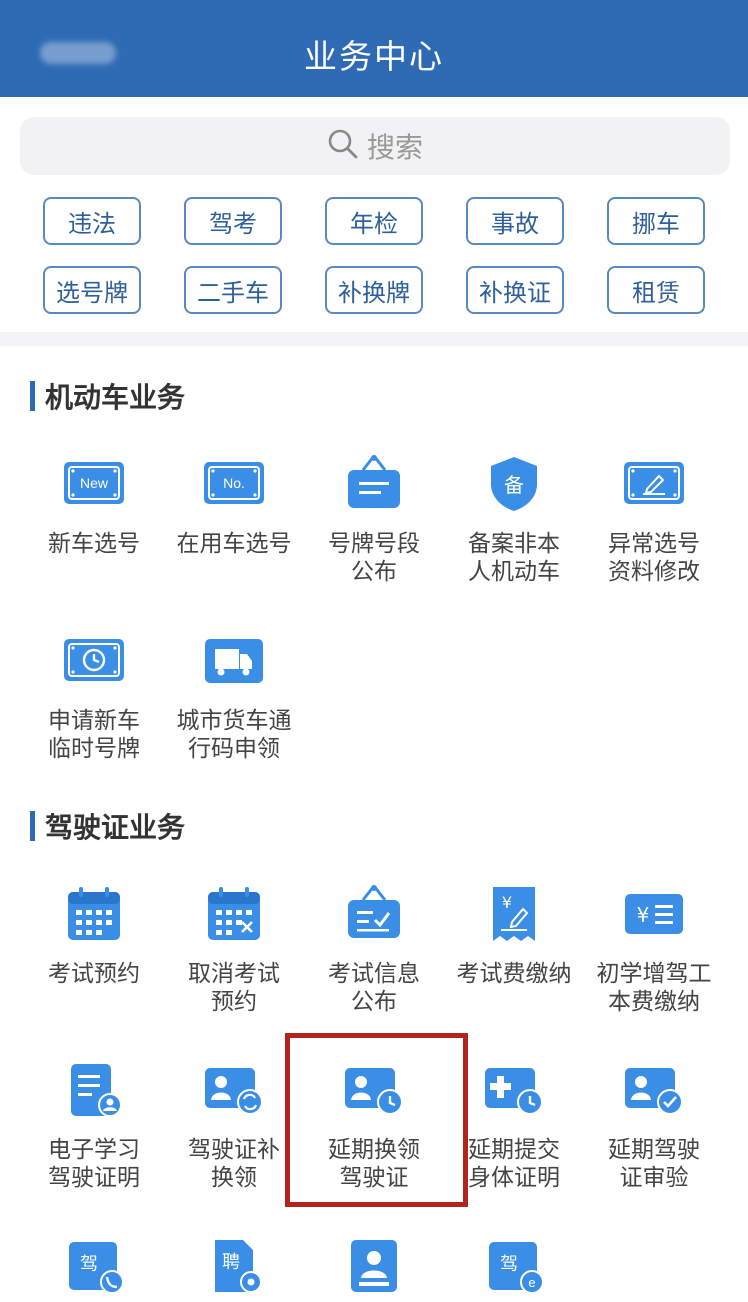  What do you see at coordinates (94, 1164) in the screenshot?
I see `grid-item-label: 电子学习 驾驶证明` at bounding box center [94, 1164].